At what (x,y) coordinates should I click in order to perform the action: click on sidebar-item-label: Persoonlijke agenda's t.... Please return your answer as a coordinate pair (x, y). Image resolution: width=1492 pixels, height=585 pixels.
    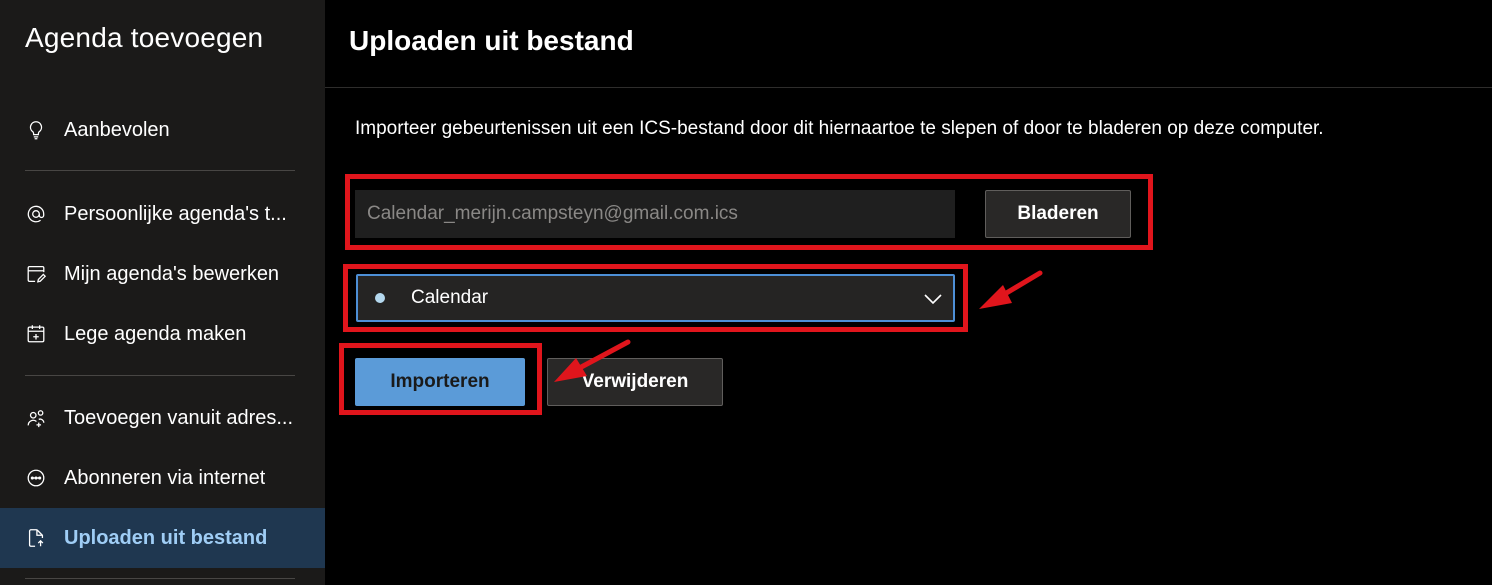
    Looking at the image, I should click on (175, 213).